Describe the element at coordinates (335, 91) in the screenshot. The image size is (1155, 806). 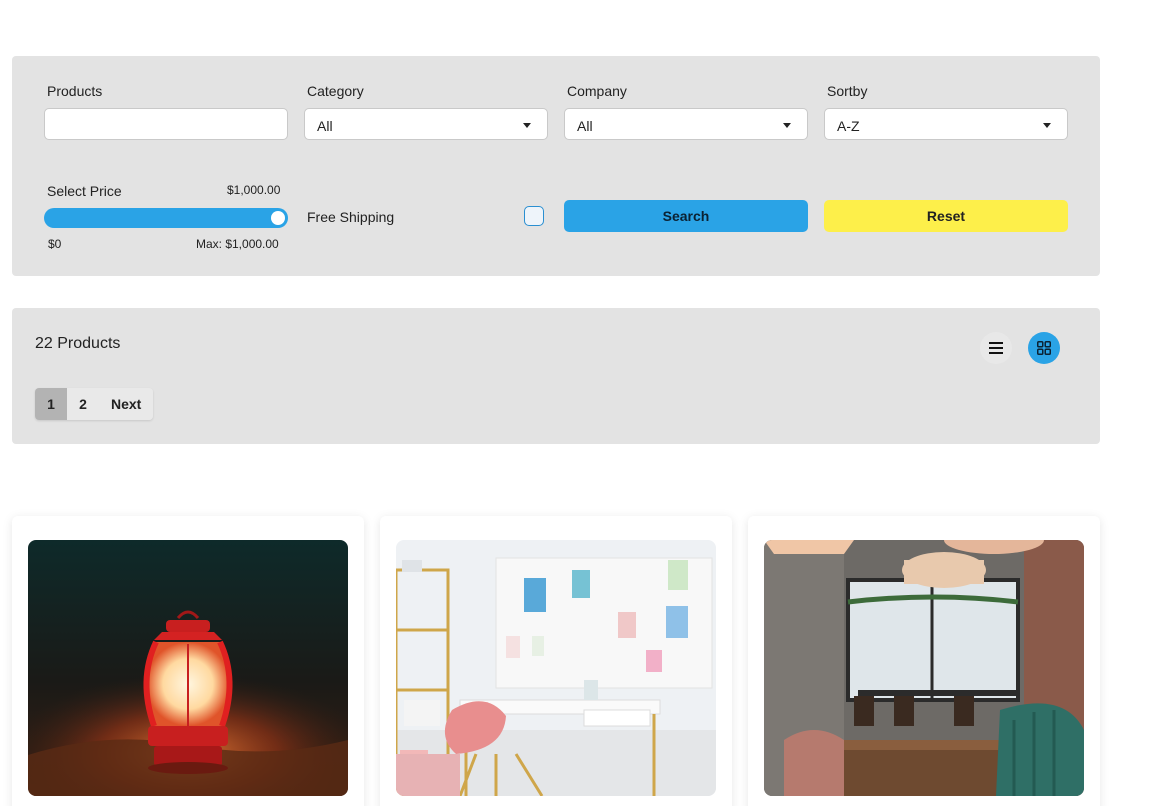
I see `category-label: Category` at that location.